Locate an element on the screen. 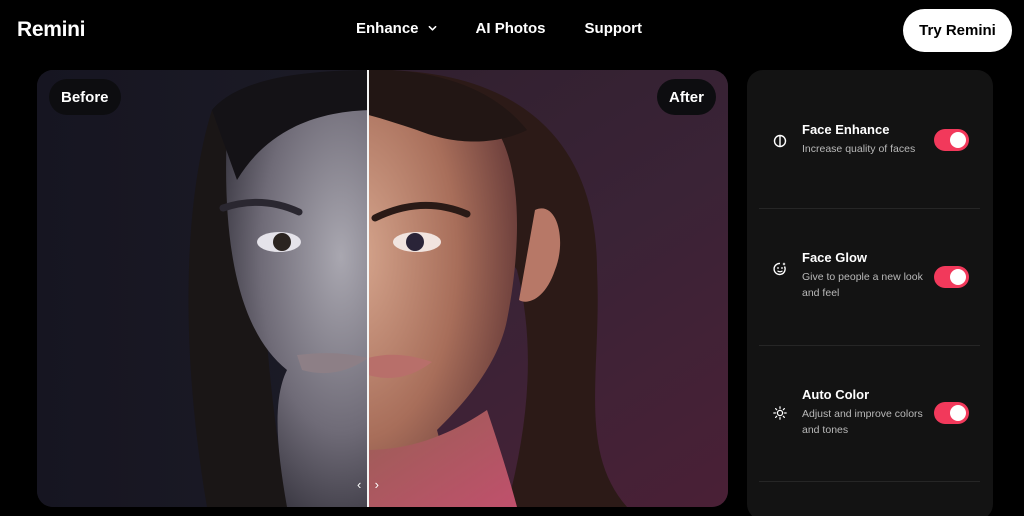 The height and width of the screenshot is (516, 1024). after-label: After is located at coordinates (686, 97).